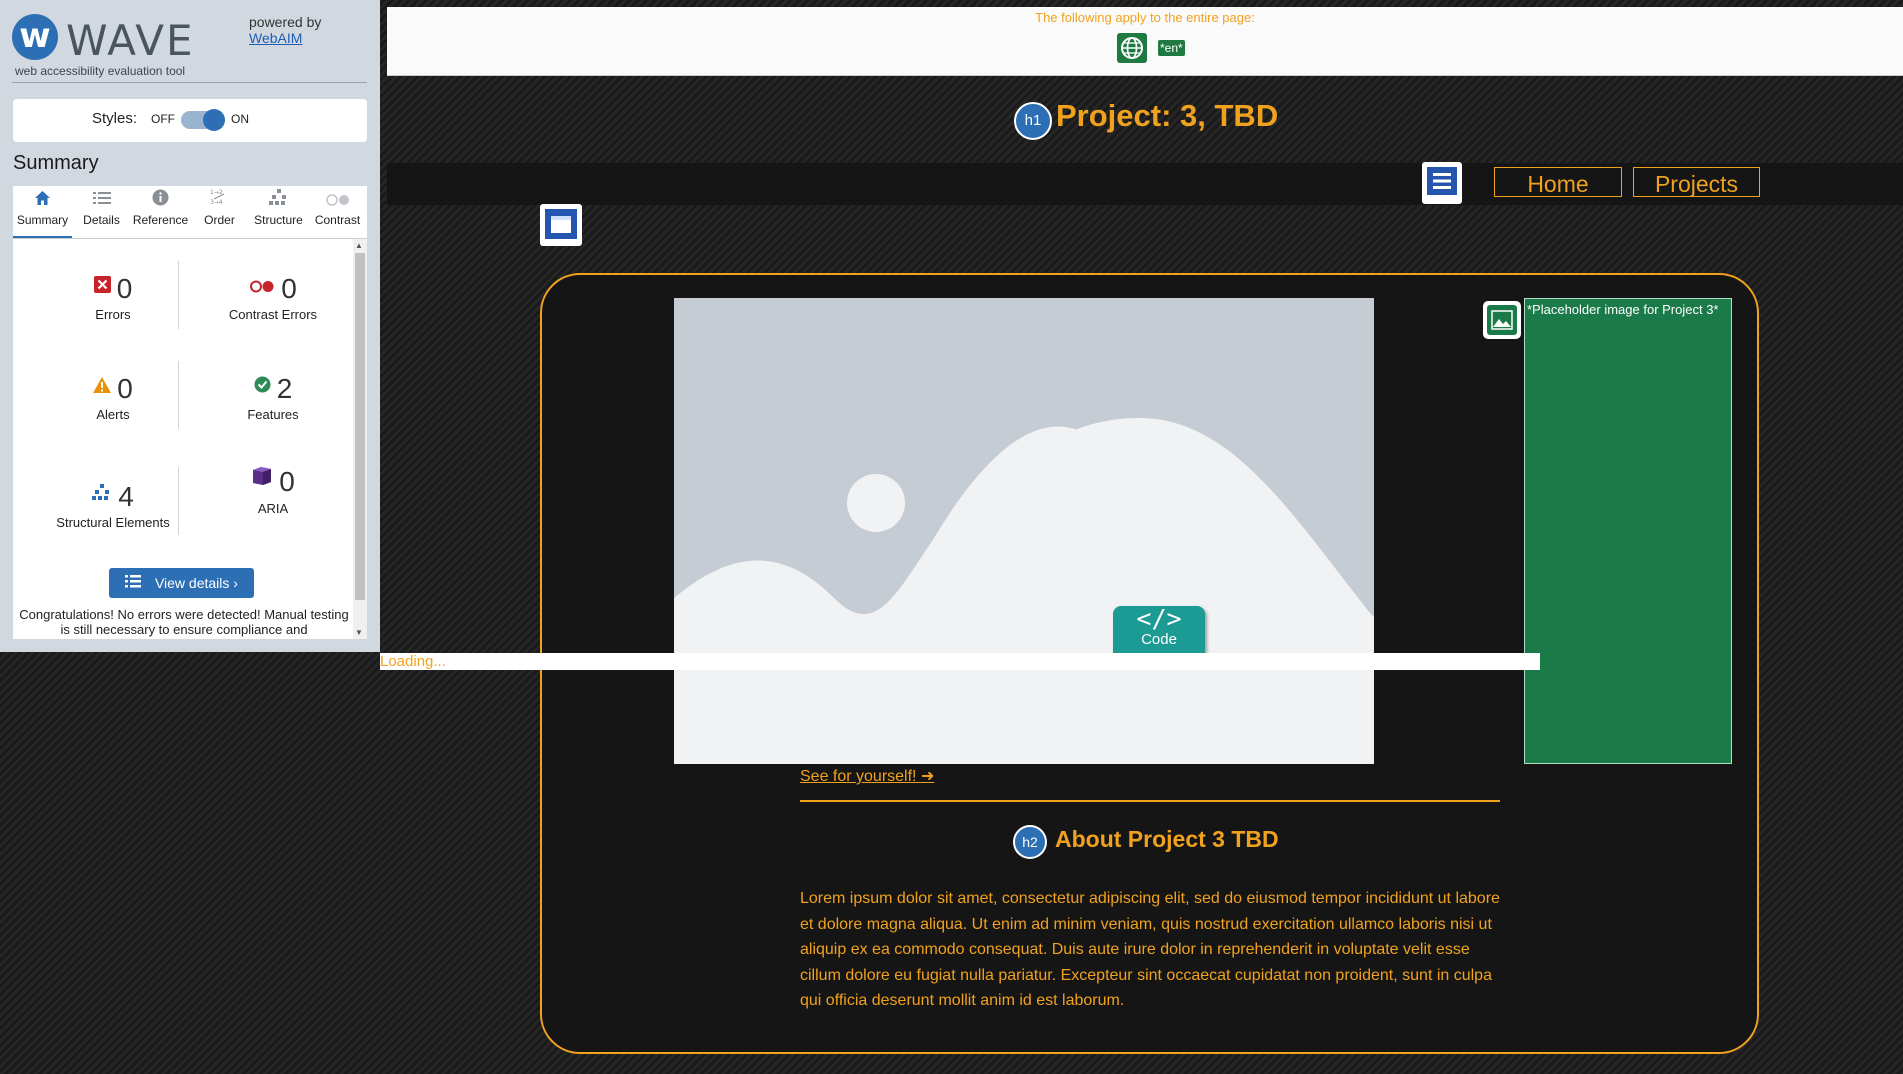 Image resolution: width=1903 pixels, height=1074 pixels. Describe the element at coordinates (262, 482) in the screenshot. I see `aria-cube-icon` at that location.